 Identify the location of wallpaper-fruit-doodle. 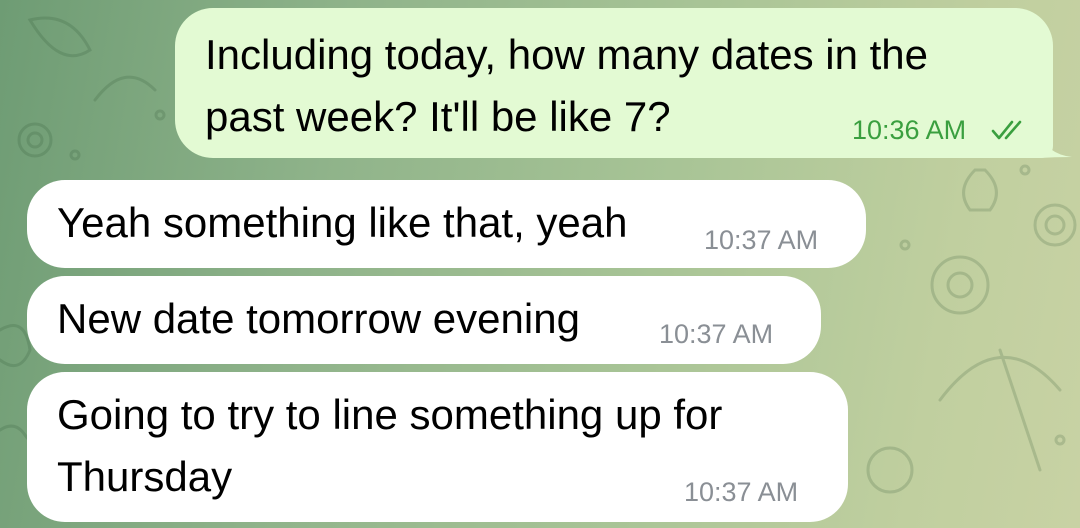
(890, 470).